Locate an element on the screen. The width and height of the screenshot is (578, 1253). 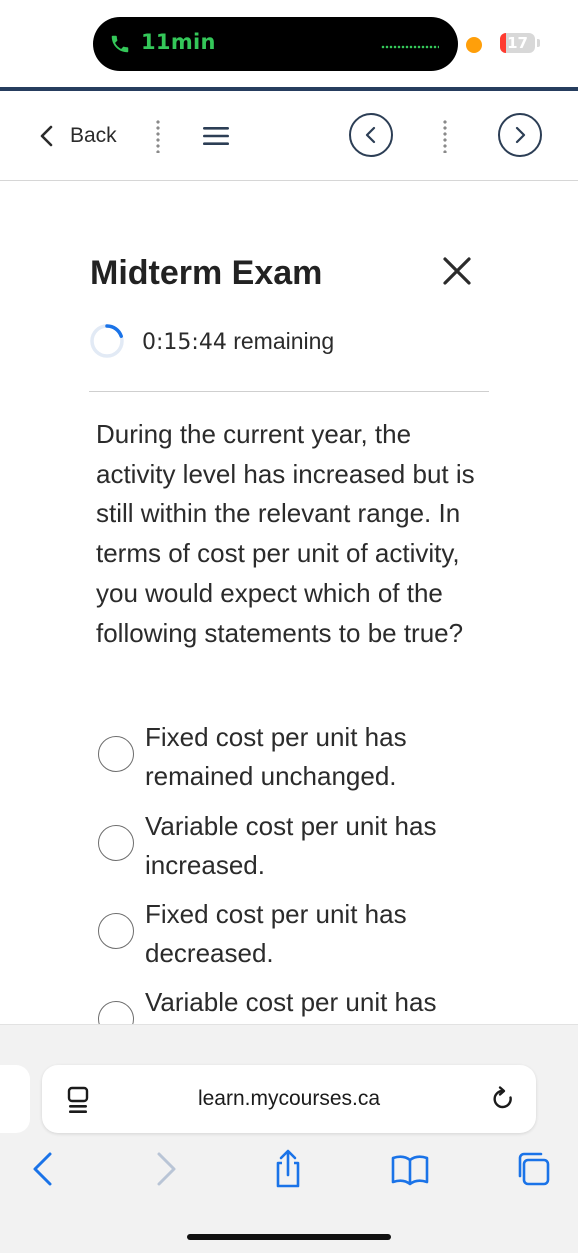
divider is located at coordinates (289, 391).